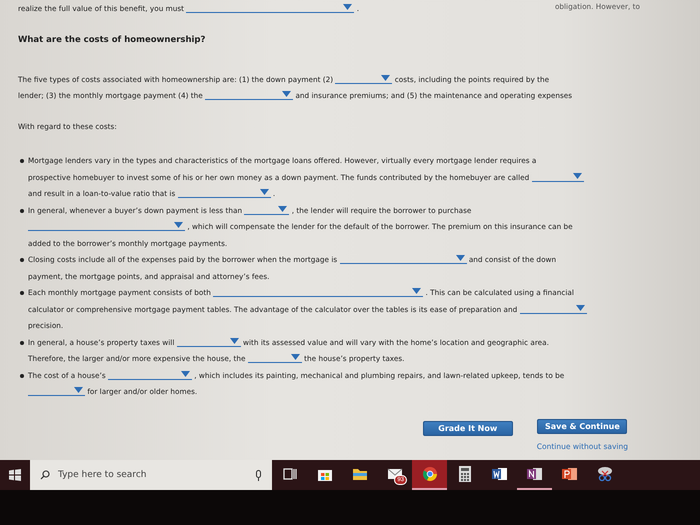  Describe the element at coordinates (258, 475) in the screenshot. I see `microphone-icon` at that location.